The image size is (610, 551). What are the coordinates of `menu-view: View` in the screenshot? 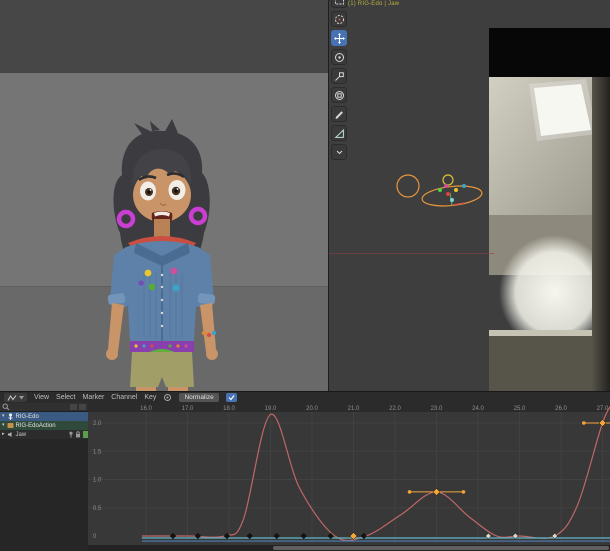 It's located at (41, 397).